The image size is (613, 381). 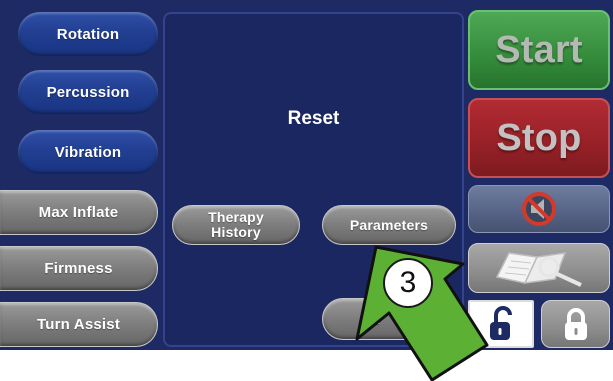 I want to click on start-button: Start, so click(x=539, y=50).